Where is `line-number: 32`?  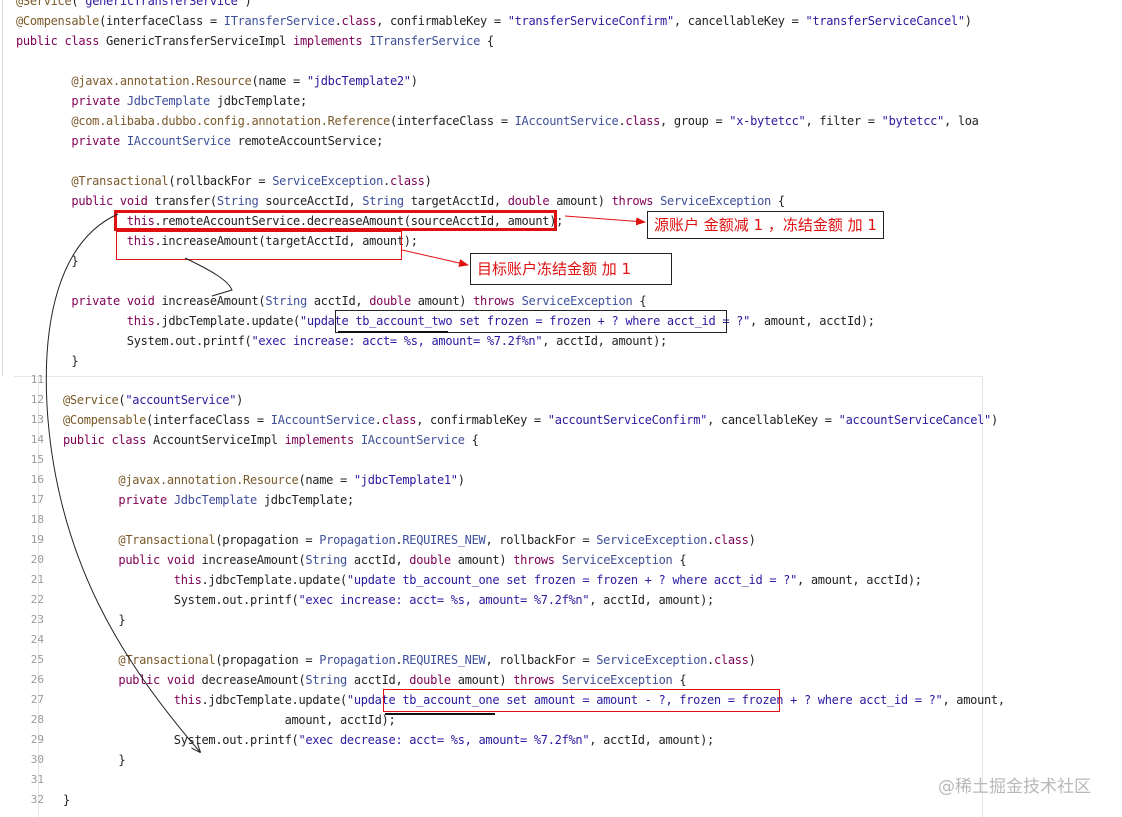
line-number: 32 is located at coordinates (37, 799).